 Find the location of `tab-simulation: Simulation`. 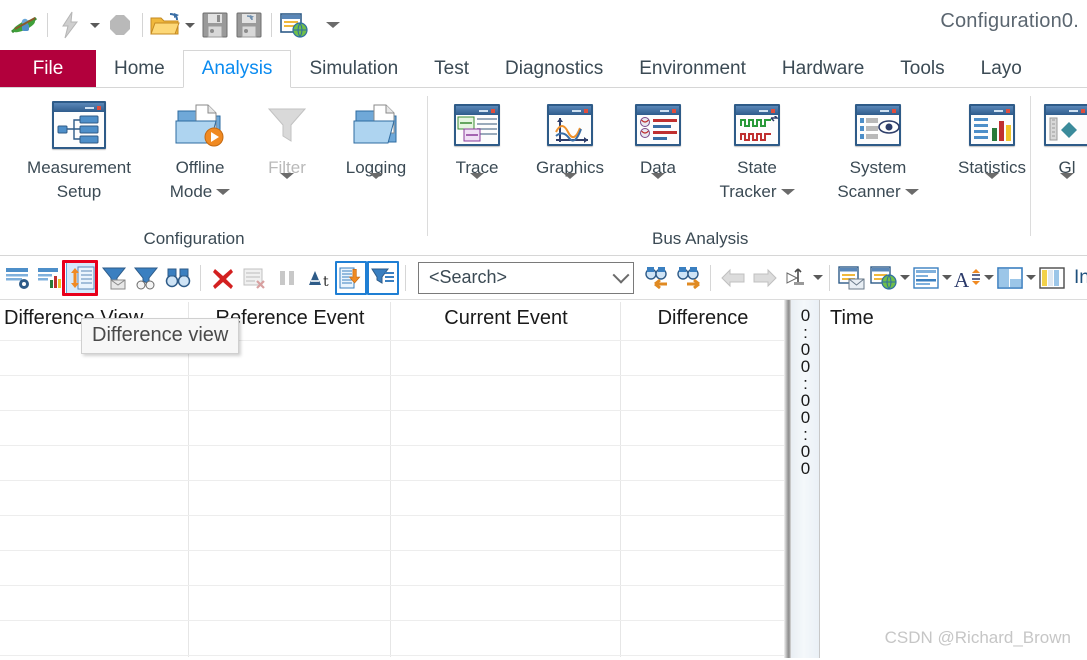

tab-simulation: Simulation is located at coordinates (353, 68).